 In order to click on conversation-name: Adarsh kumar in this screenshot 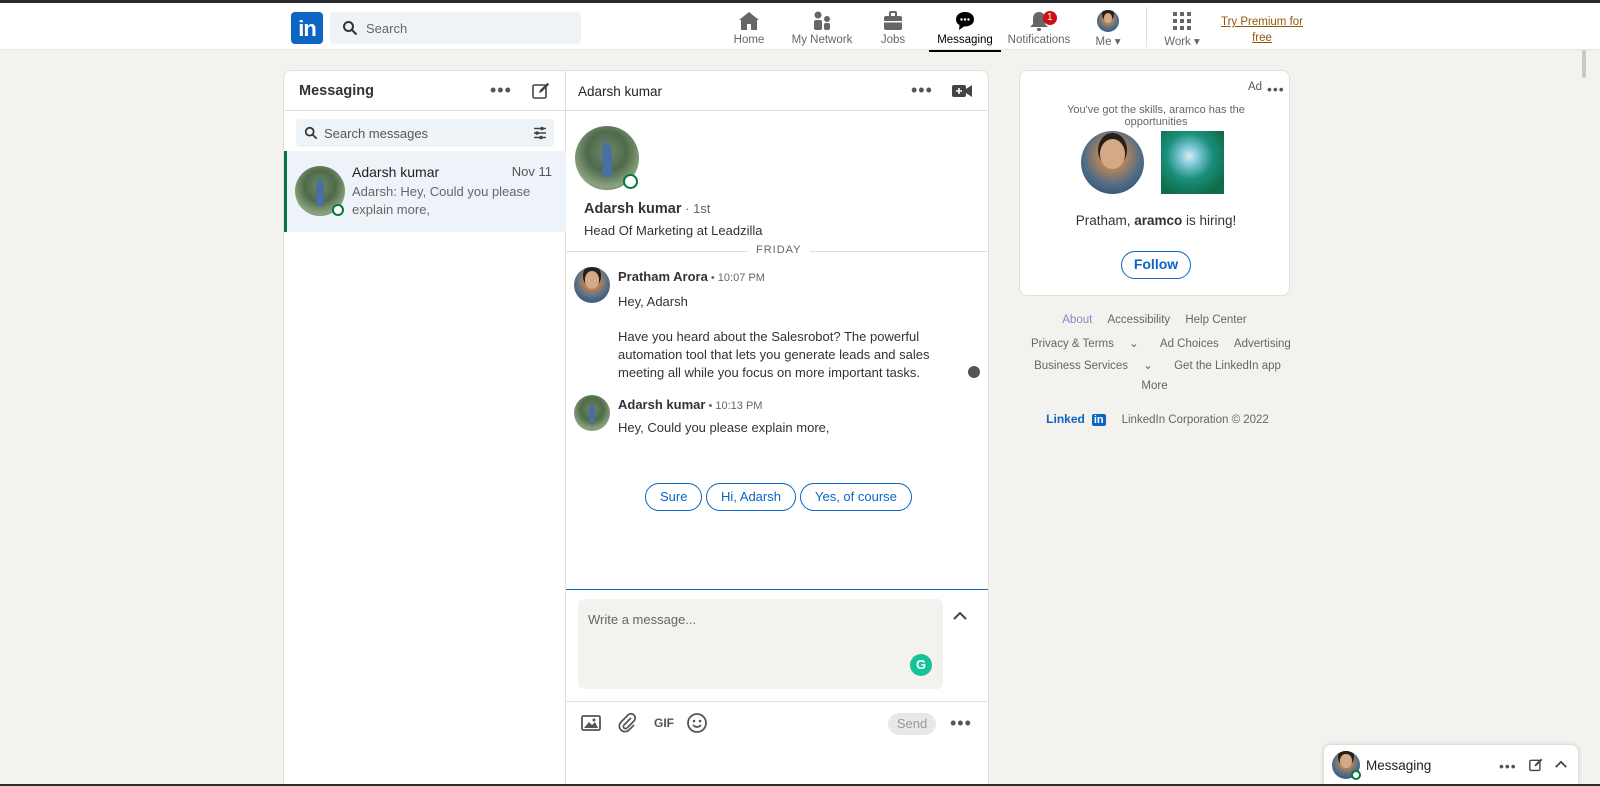, I will do `click(396, 172)`.